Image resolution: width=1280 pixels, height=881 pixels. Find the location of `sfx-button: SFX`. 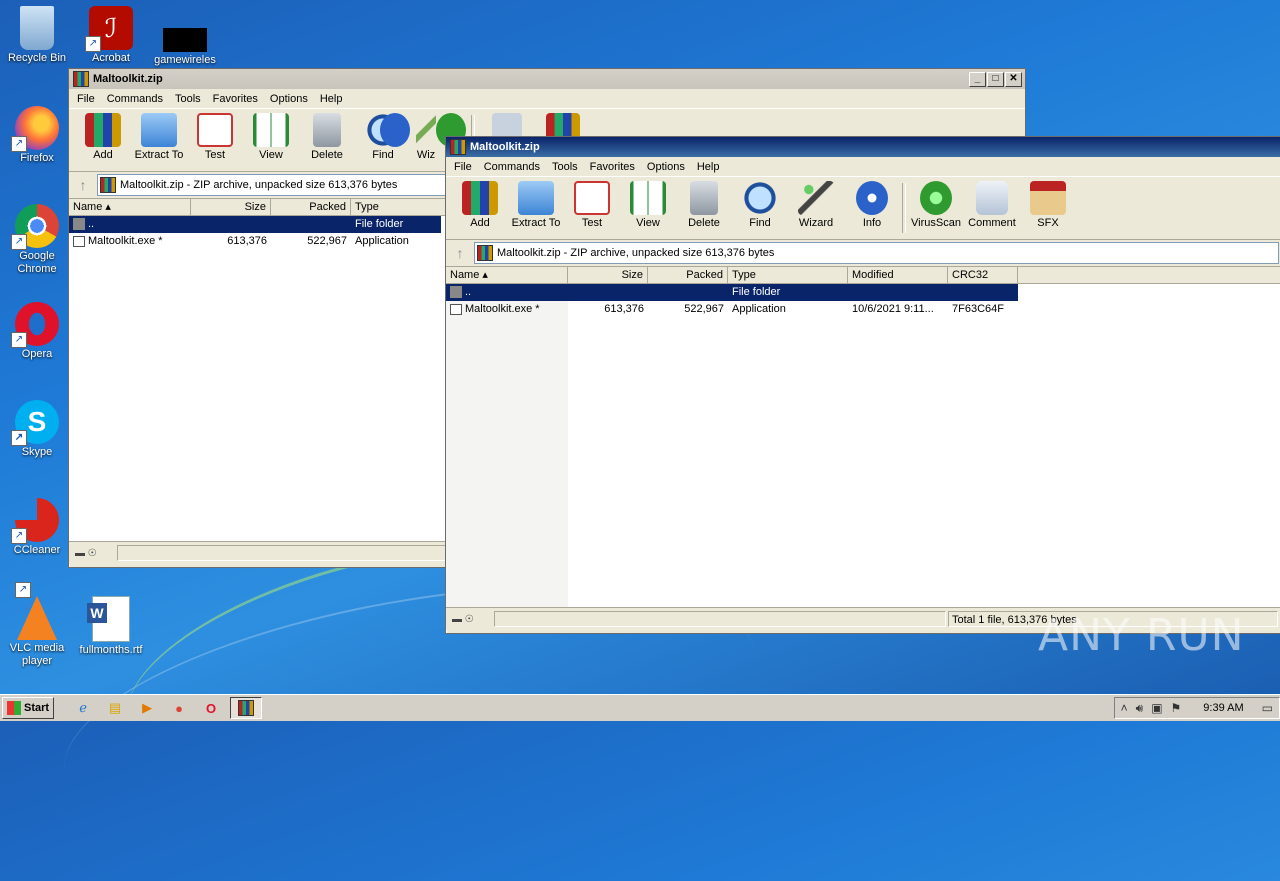

sfx-button: SFX is located at coordinates (1048, 203).